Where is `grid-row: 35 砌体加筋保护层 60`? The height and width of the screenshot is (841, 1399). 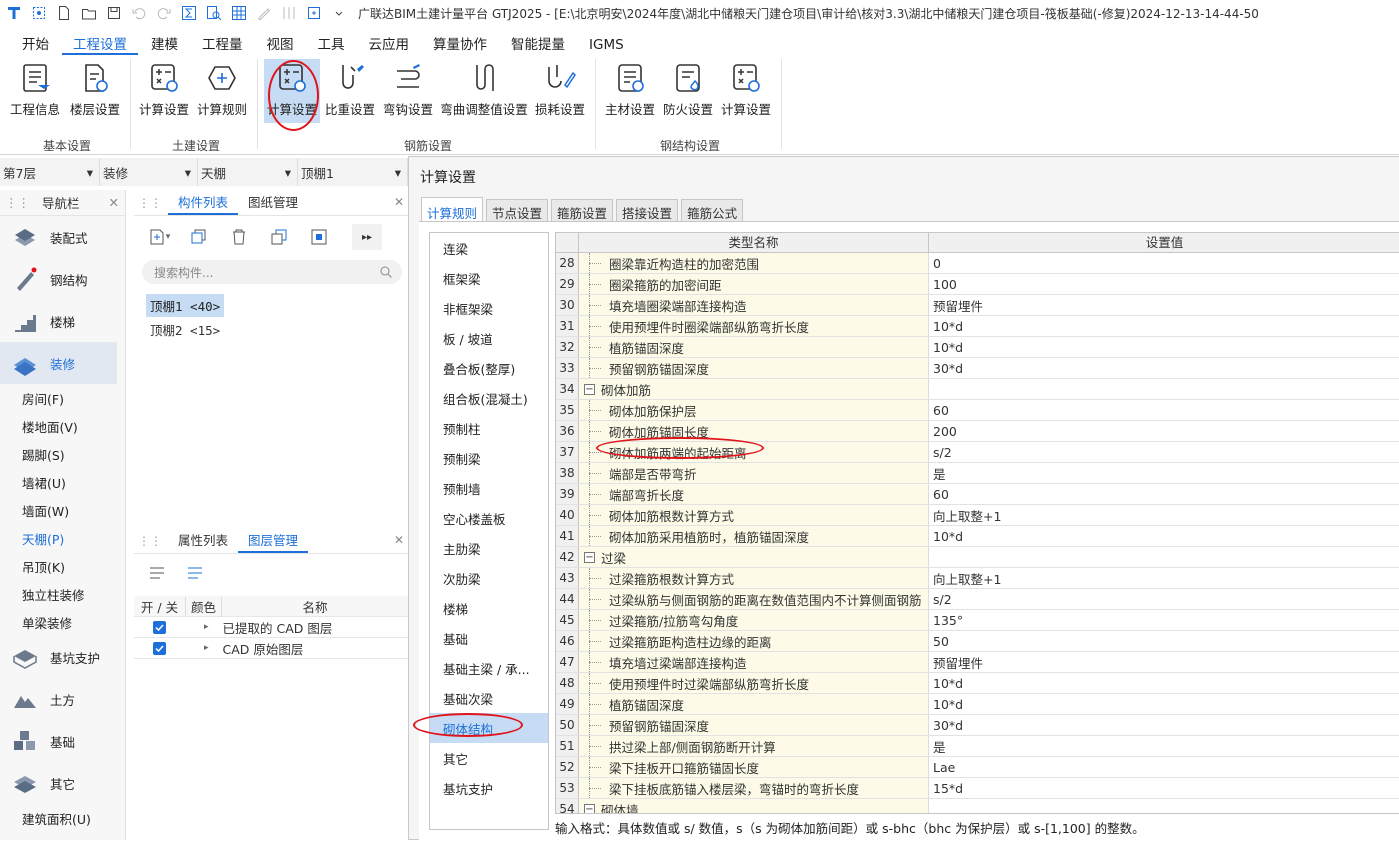
grid-row: 35 砌体加筋保护层 60 is located at coordinates (977, 410).